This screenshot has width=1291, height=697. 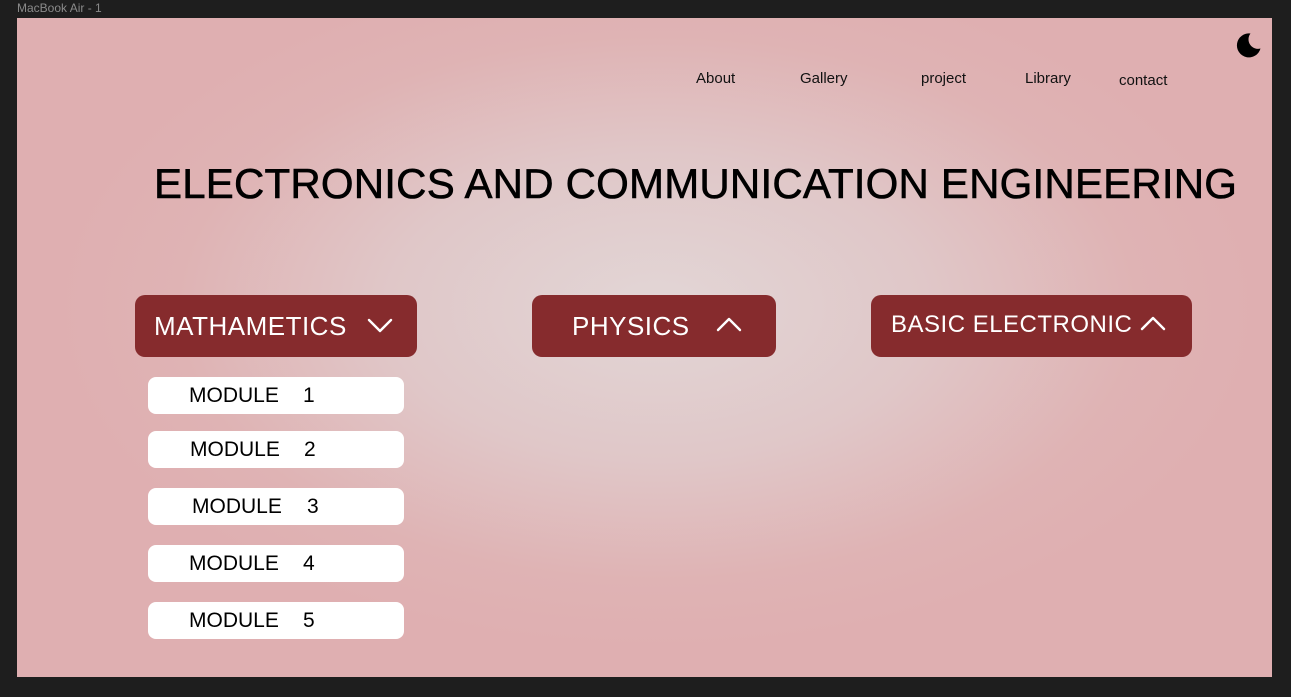 I want to click on moon-icon, so click(x=1248, y=45).